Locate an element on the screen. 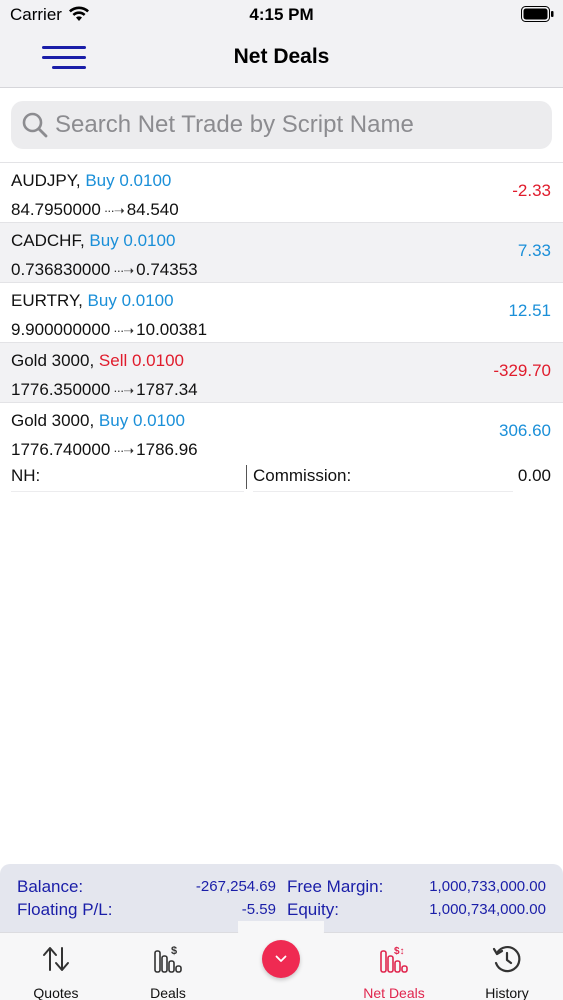  clock-time: 4:15 PM is located at coordinates (281, 14).